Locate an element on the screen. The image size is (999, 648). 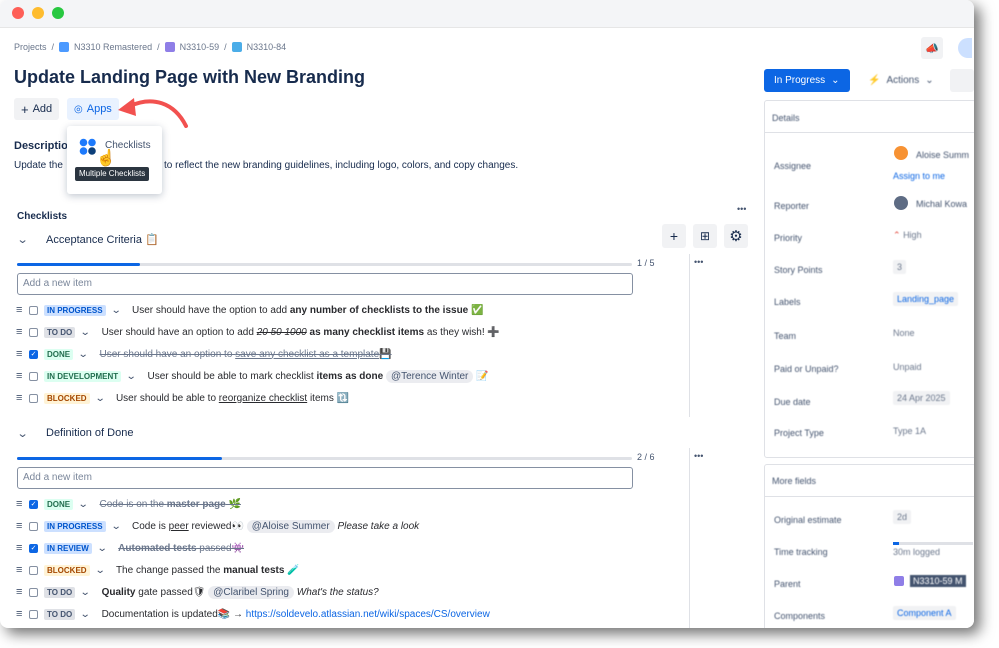
components-value: Component A is located at coordinates (924, 613).